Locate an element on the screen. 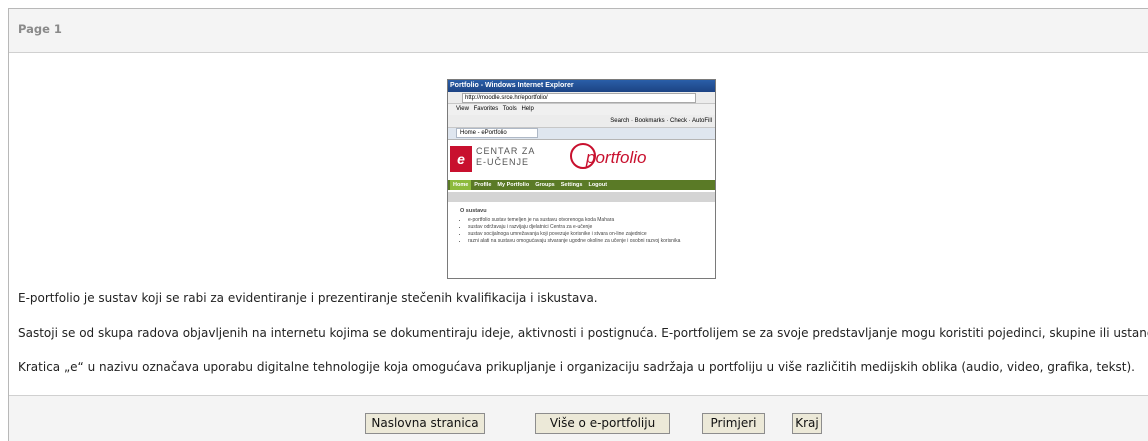  site-nav-logout: Logout is located at coordinates (598, 185).